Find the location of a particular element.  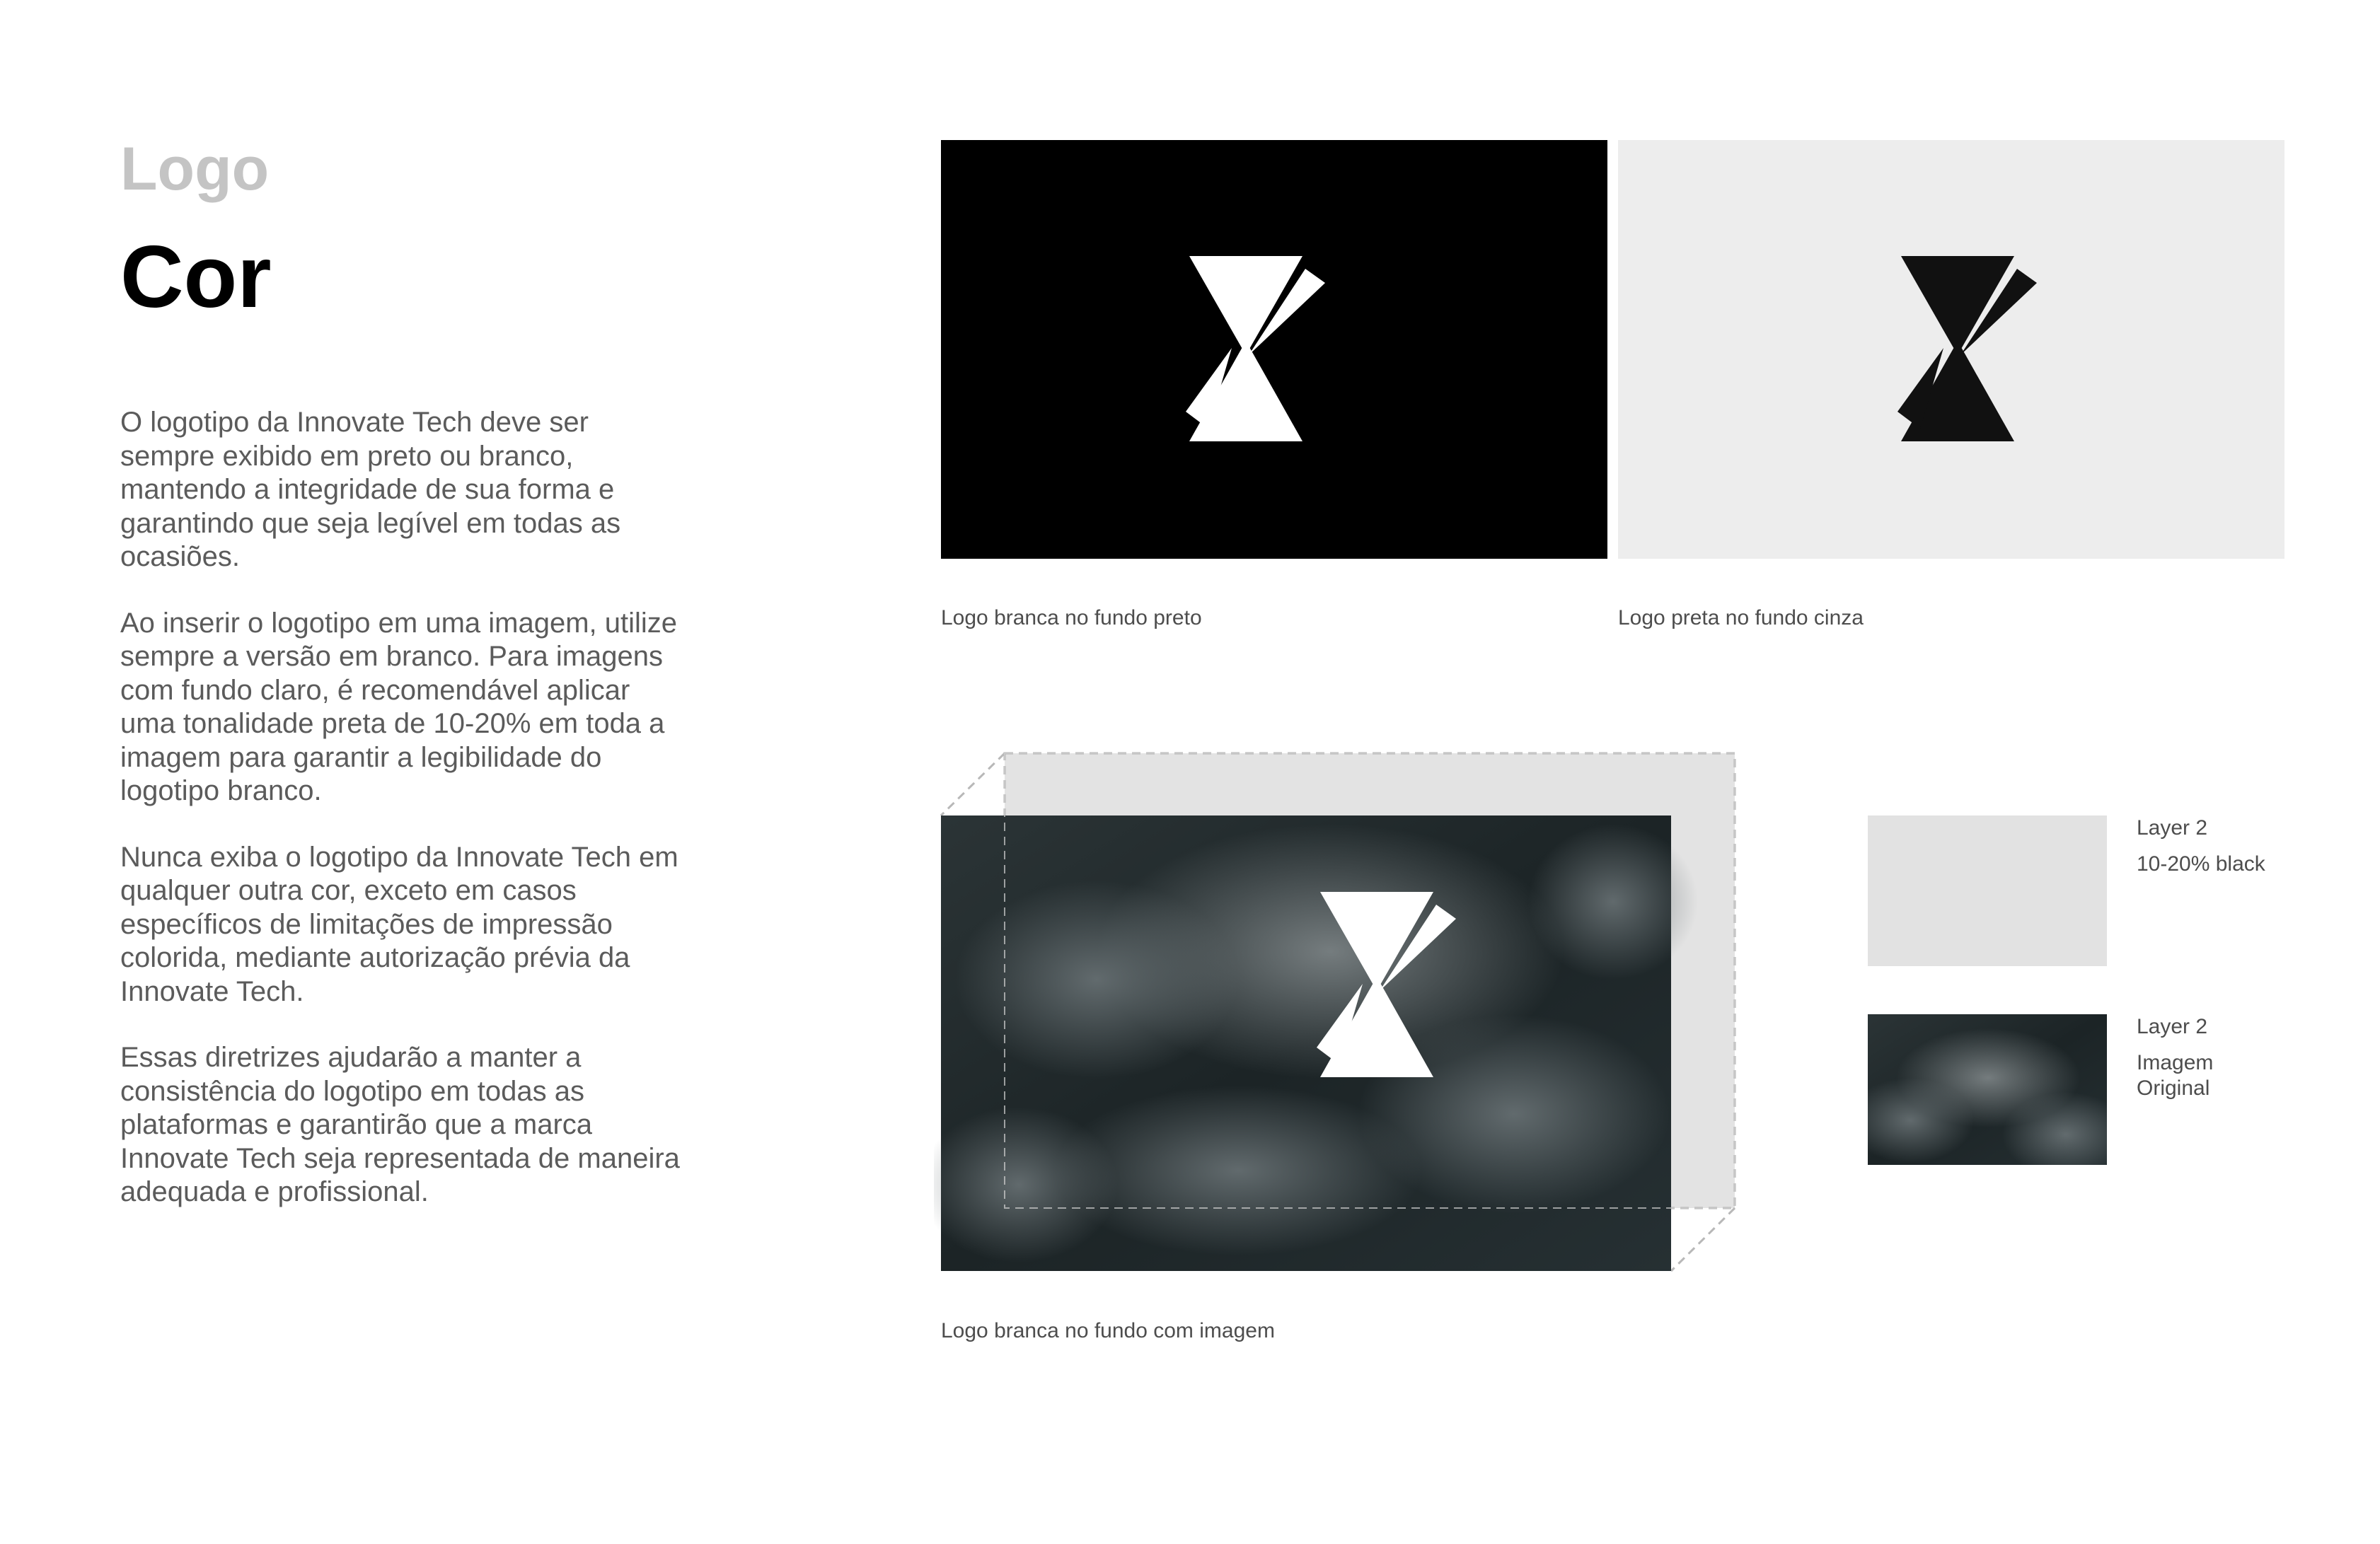

gray-panel-svg is located at coordinates (1951, 349).